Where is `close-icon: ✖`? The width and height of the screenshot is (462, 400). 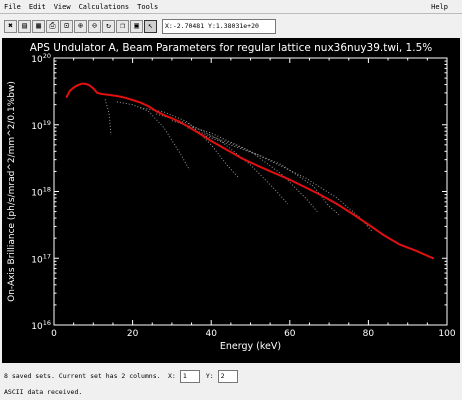
close-icon: ✖ is located at coordinates (10, 25).